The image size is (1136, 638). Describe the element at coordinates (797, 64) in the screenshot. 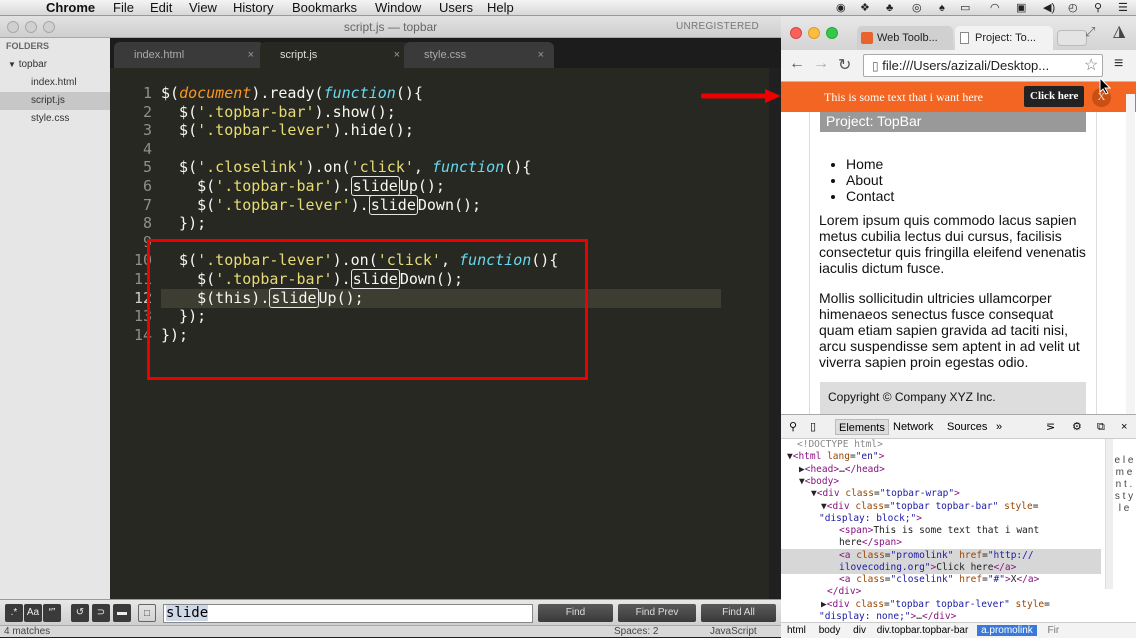

I see `back-arrow-icon: ←` at that location.